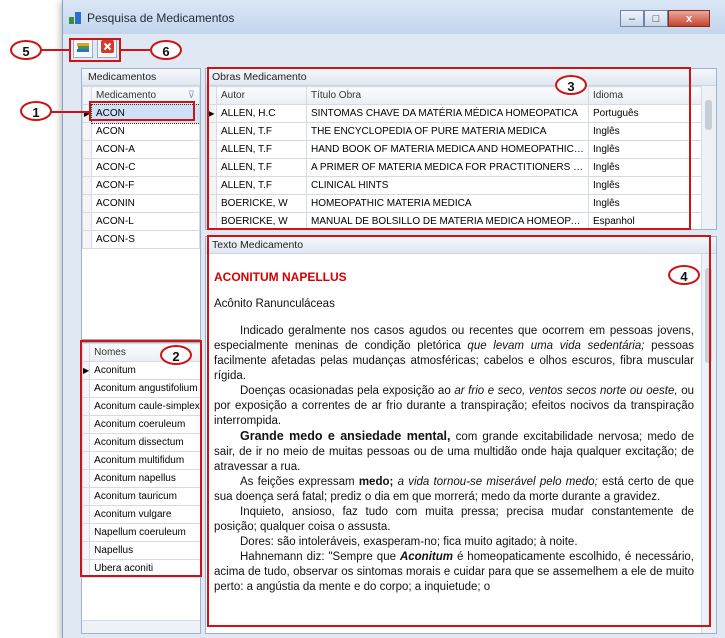  Describe the element at coordinates (144, 388) in the screenshot. I see `nome-cell: Aconitum angustifolium` at that location.